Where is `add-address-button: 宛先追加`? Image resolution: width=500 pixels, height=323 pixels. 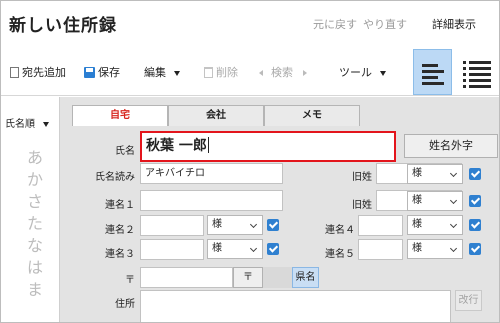
add-address-button: 宛先追加 is located at coordinates (38, 72).